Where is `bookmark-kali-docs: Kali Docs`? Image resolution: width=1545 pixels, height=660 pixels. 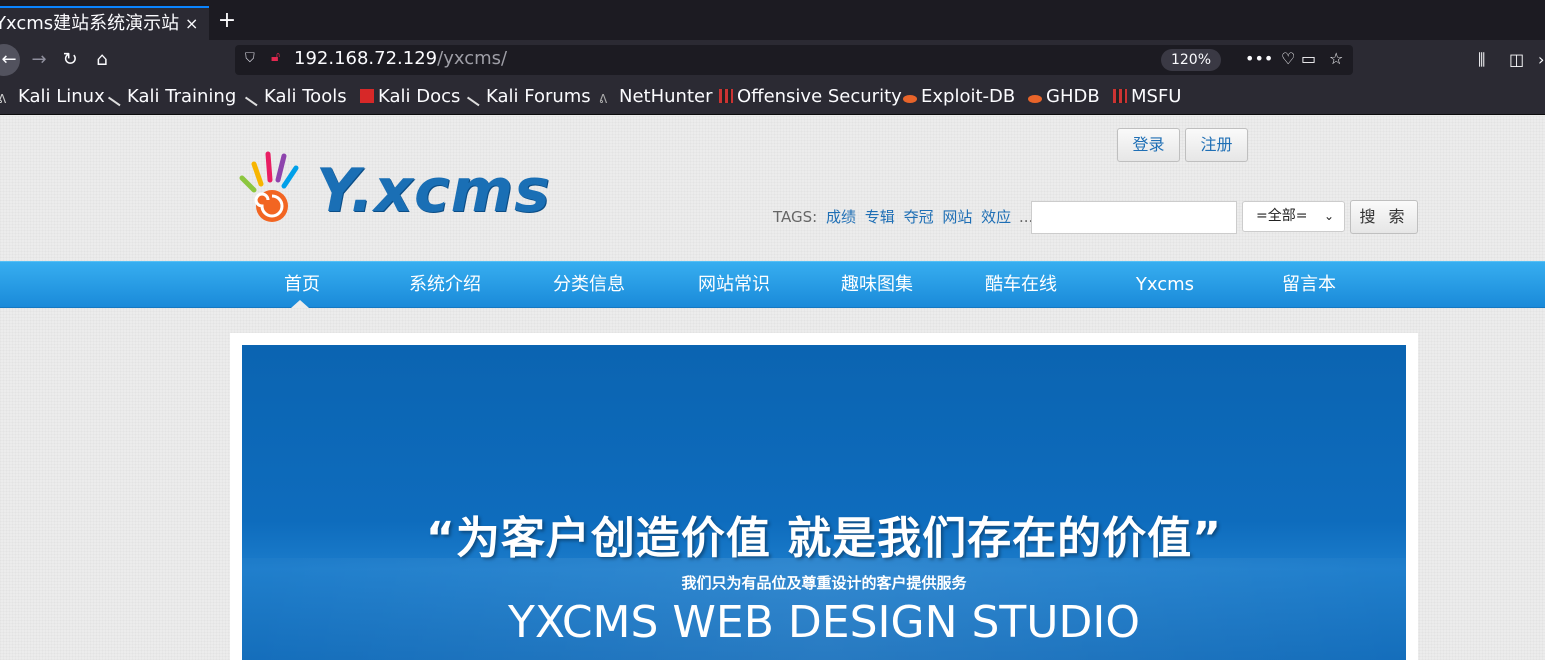
bookmark-kali-docs: Kali Docs is located at coordinates (410, 96).